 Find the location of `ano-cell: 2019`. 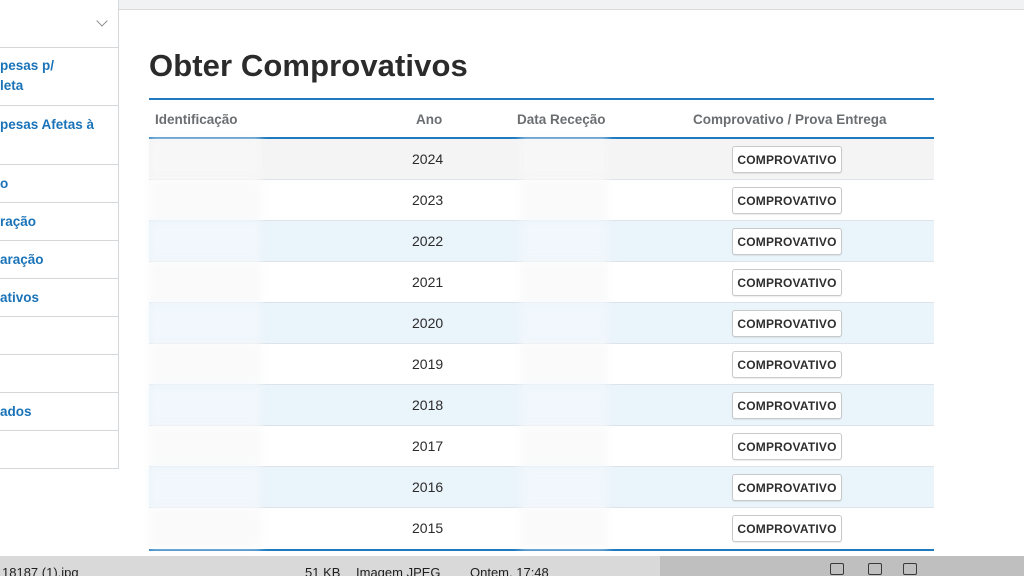

ano-cell: 2019 is located at coordinates (428, 364).